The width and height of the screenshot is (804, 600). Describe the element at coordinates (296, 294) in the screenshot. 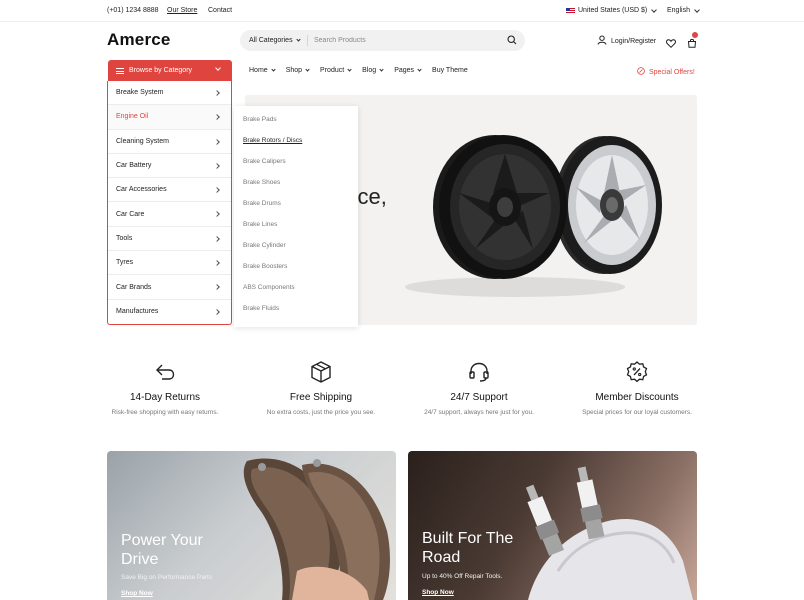

I see `submenu-item-abs-components: ABS Components` at that location.